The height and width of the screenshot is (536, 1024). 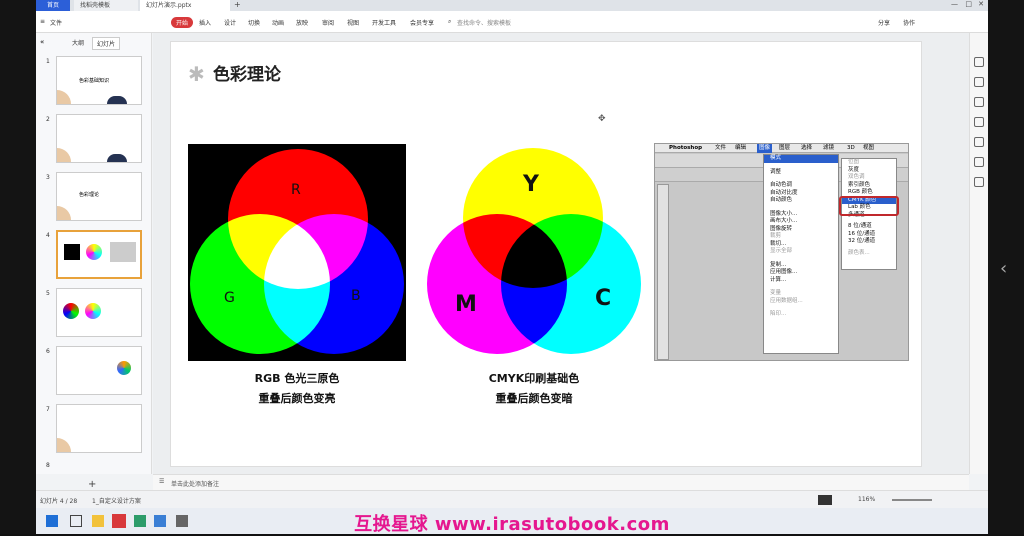 What do you see at coordinates (254, 22) in the screenshot?
I see `ribbon-transition: 切换` at bounding box center [254, 22].